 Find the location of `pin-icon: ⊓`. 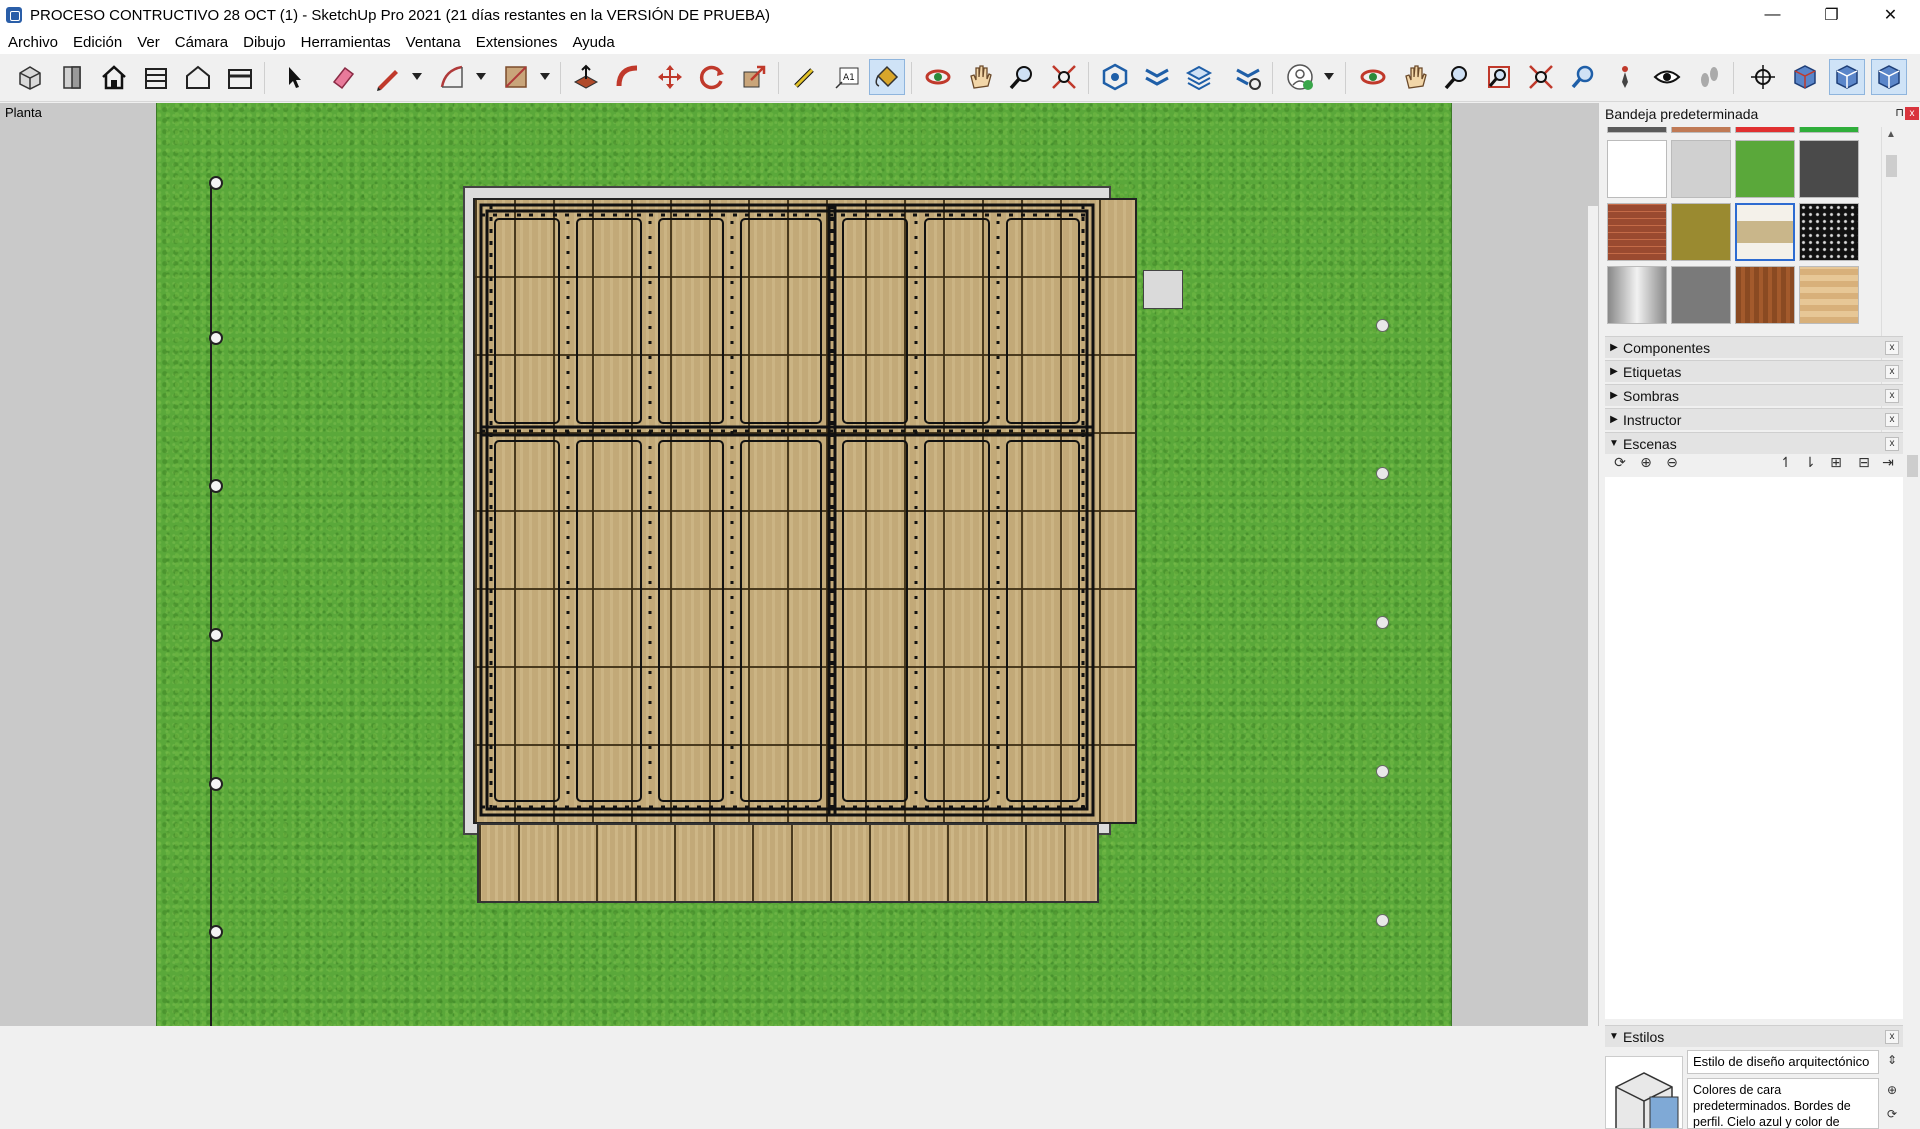

pin-icon: ⊓ is located at coordinates (1899, 112).